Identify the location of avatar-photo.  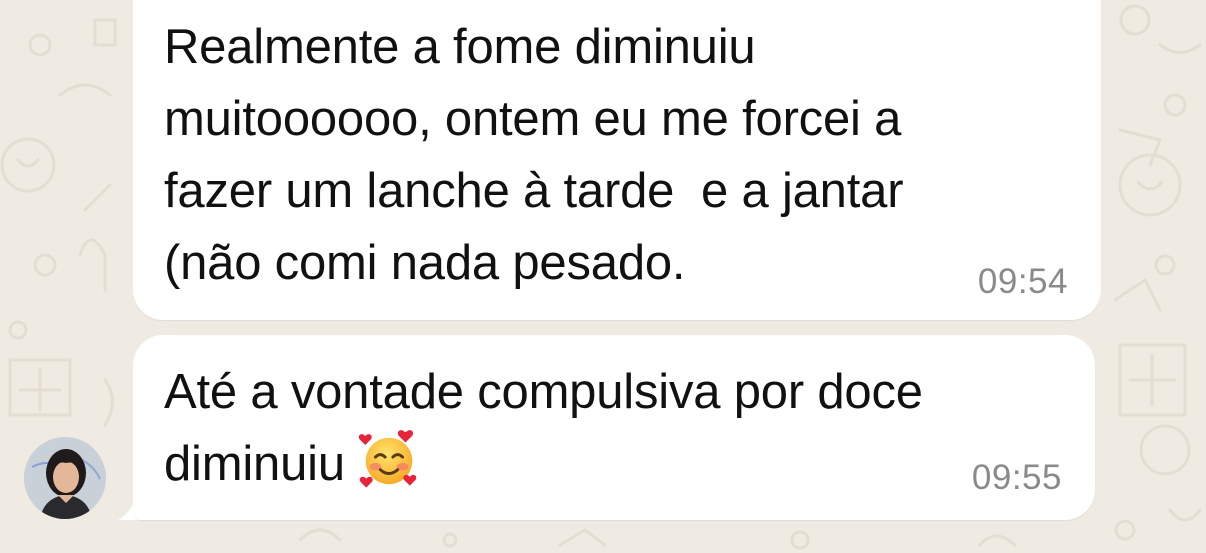
(65, 478).